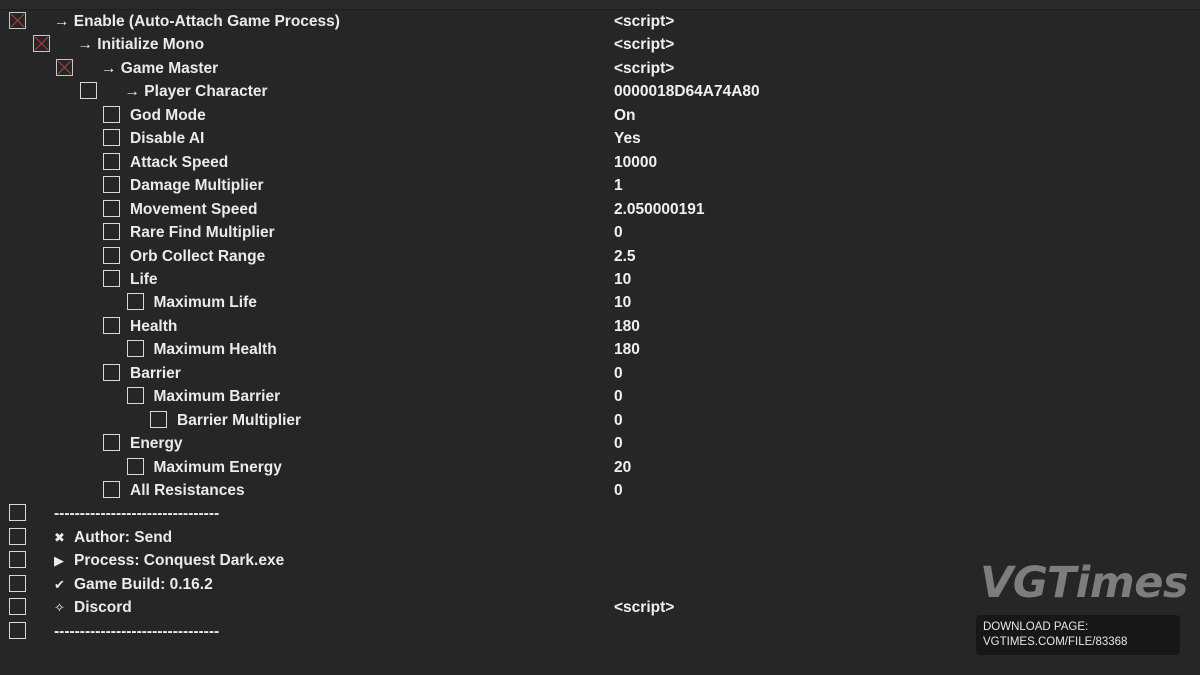 Image resolution: width=1200 pixels, height=675 pixels. What do you see at coordinates (600, 397) in the screenshot?
I see `cheat-entry-row: Maximum Barrier 0` at bounding box center [600, 397].